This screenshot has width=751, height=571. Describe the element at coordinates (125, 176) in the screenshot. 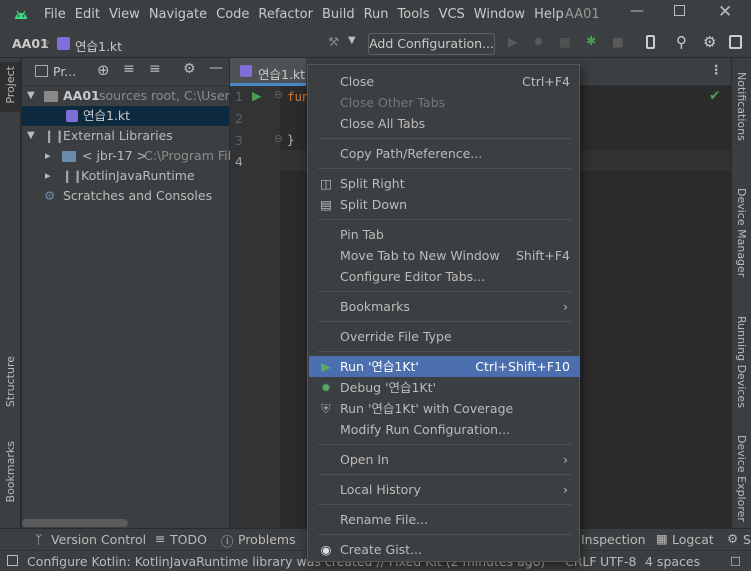

I see `tree-row-kotlin-runtime: ▸ ❙❙ KotlinJavaRuntime` at that location.